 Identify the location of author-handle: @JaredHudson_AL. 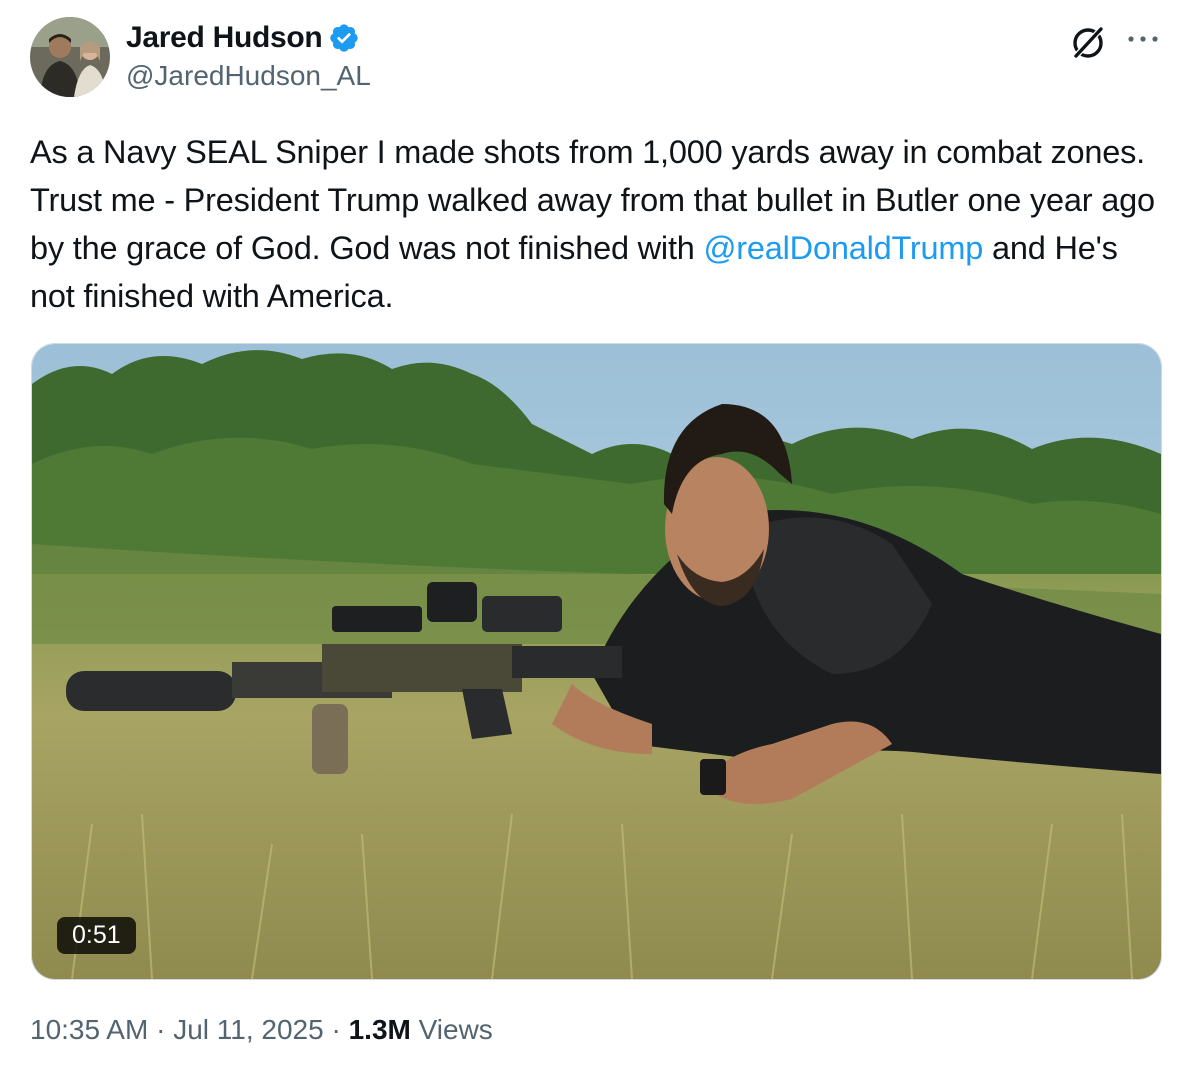
(248, 76).